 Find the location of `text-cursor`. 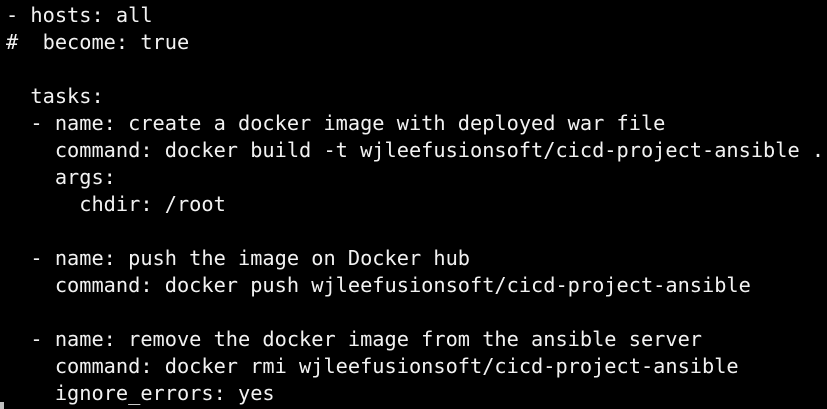

text-cursor is located at coordinates (2, 405).